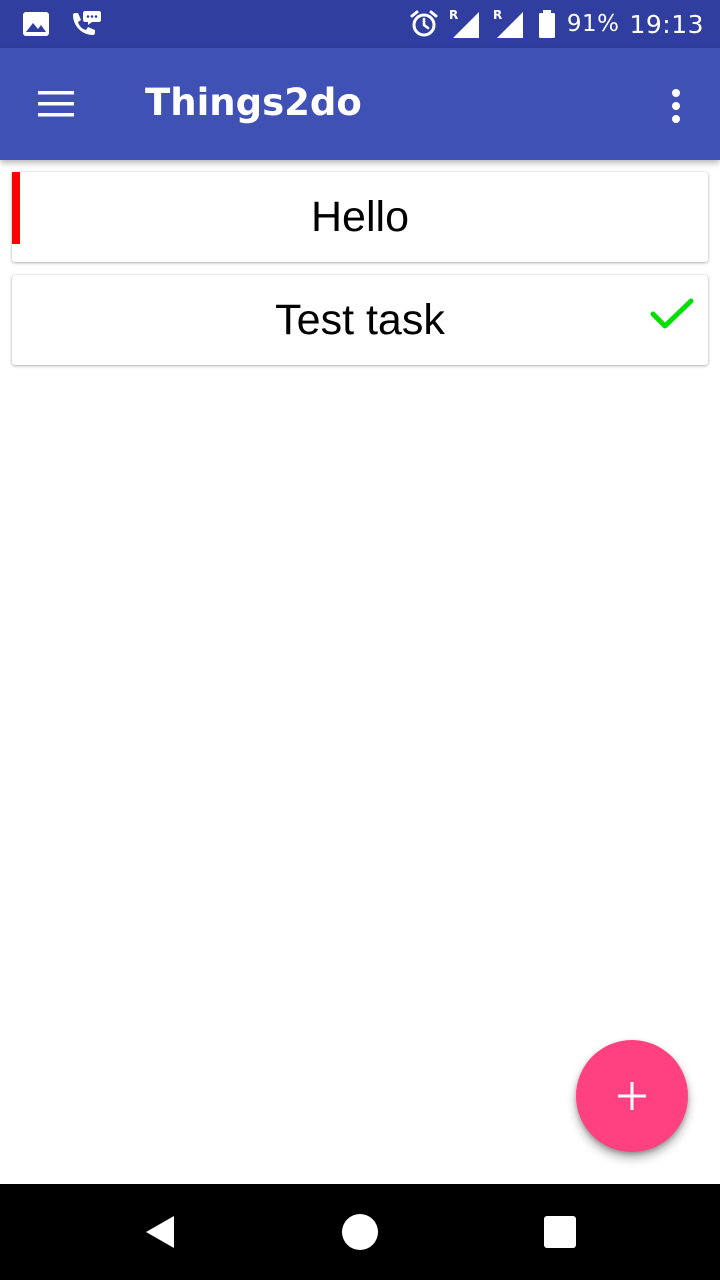 The image size is (720, 1280). I want to click on task-card: Test task, so click(360, 320).